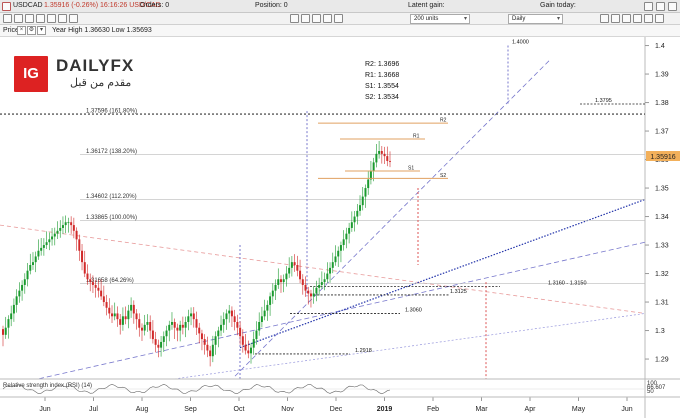  Describe the element at coordinates (440, 19) in the screenshot. I see `units-select: 200 units` at that location.